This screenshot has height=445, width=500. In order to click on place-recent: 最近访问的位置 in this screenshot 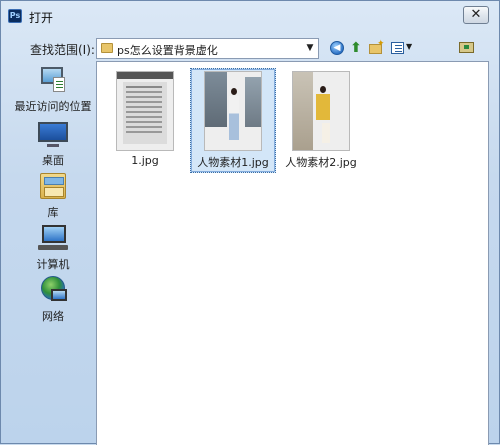, I will do `click(53, 89)`.